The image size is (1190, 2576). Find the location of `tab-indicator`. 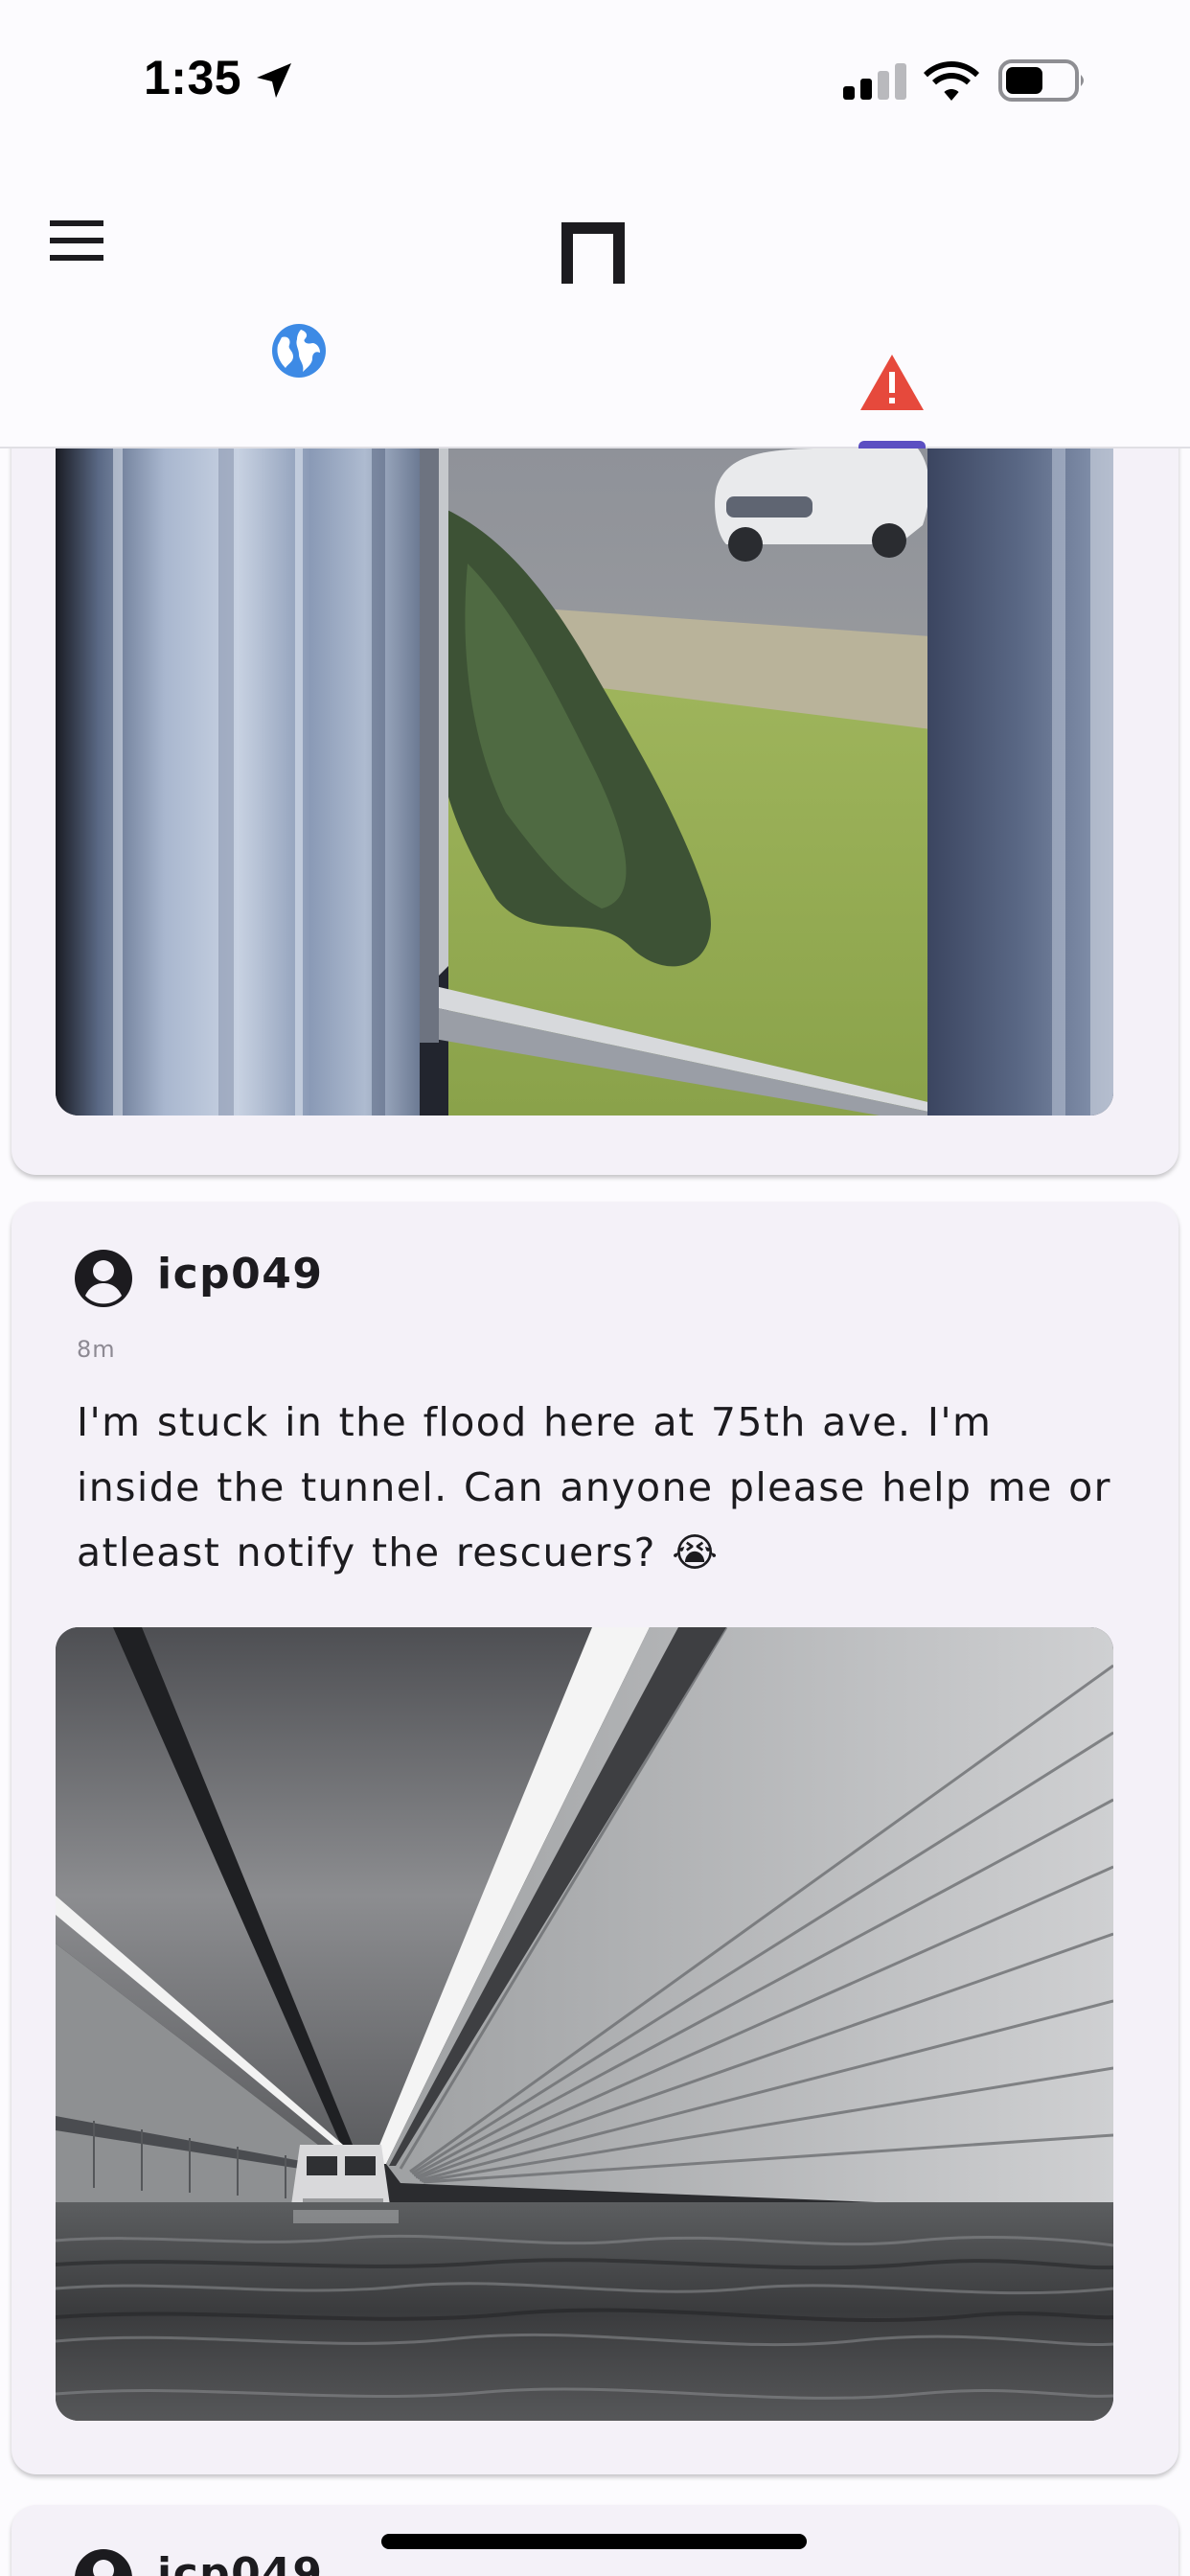

tab-indicator is located at coordinates (892, 444).